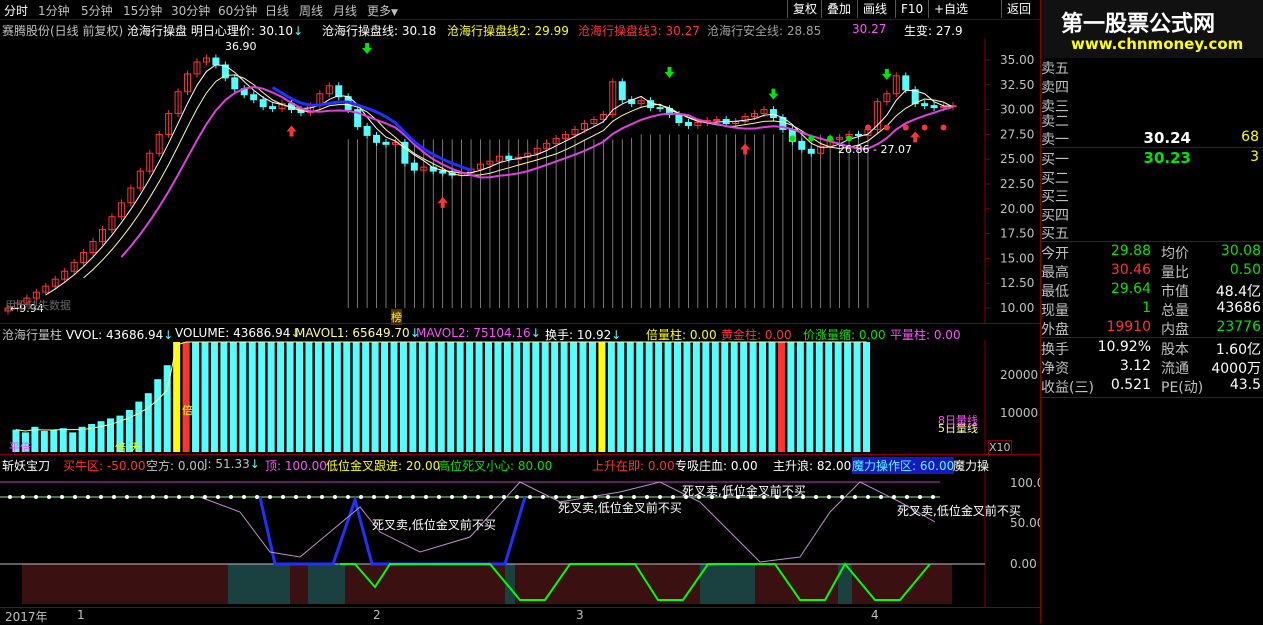 This screenshot has height=625, width=1263. What do you see at coordinates (1019, 375) in the screenshot?
I see `vol-axis-20000: 20000` at bounding box center [1019, 375].